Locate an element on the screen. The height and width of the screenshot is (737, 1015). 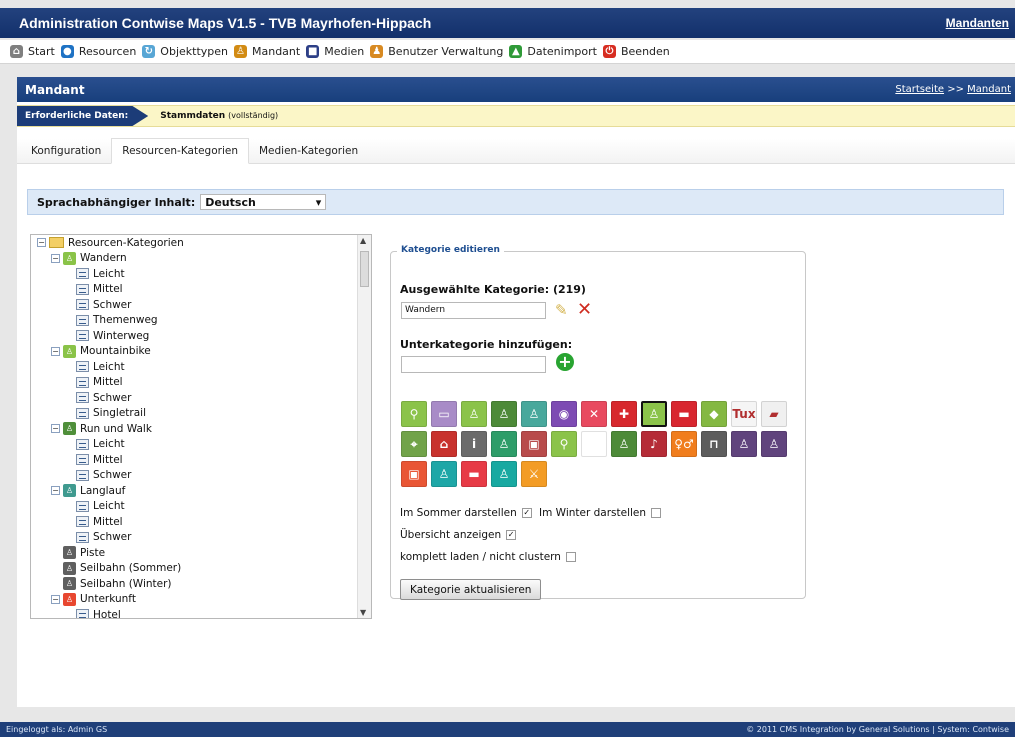
sport-icon: ♙ is located at coordinates (504, 444).